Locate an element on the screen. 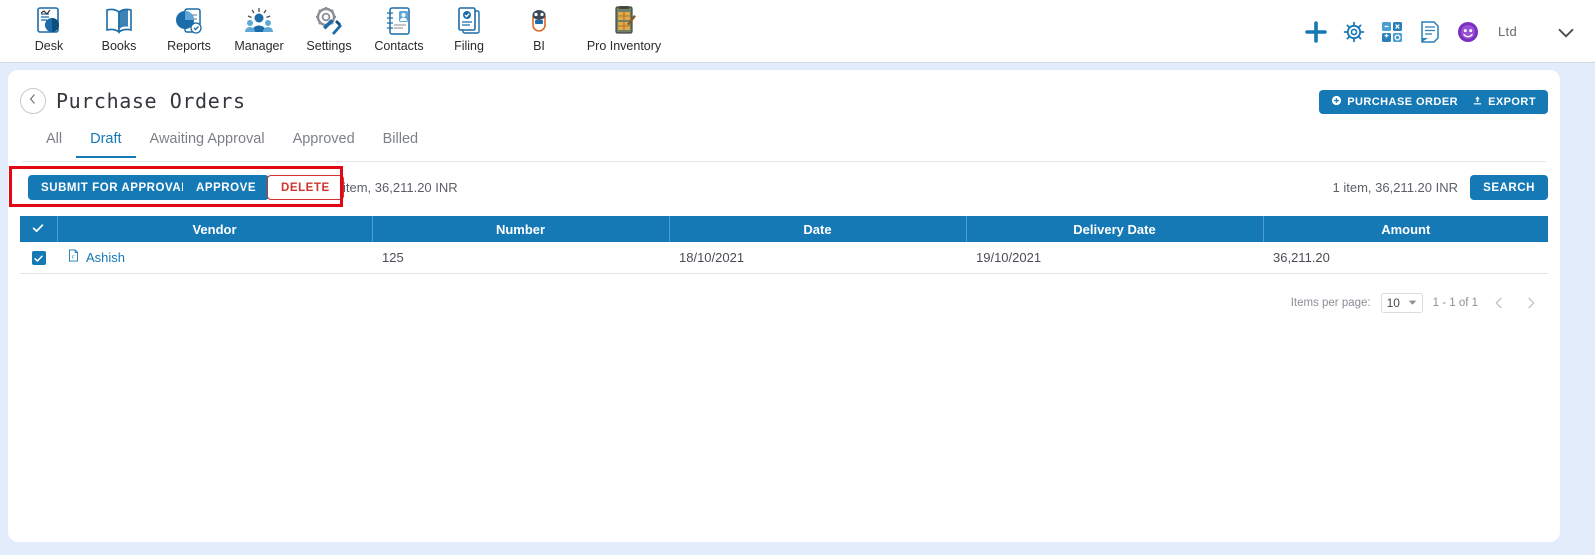  app-item-books: Books is located at coordinates (119, 28).